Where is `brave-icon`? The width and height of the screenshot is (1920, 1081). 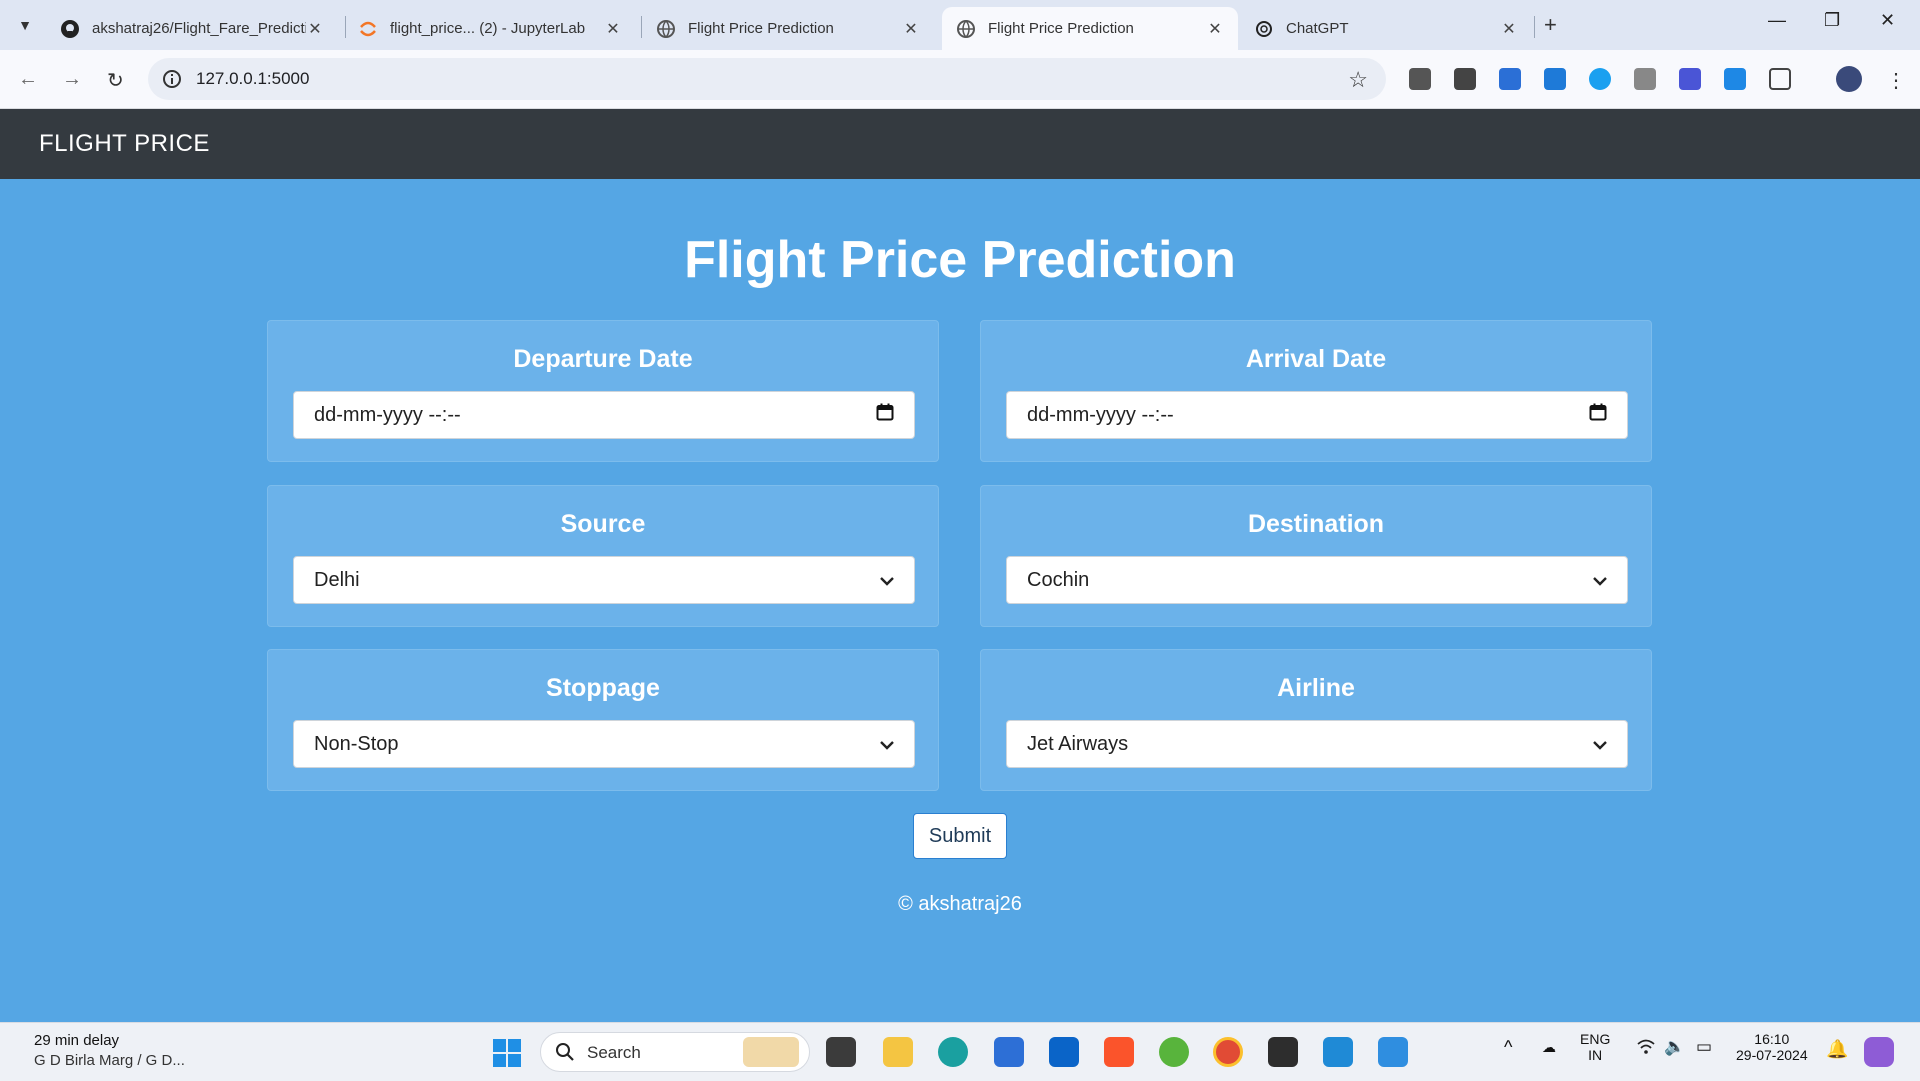
brave-icon is located at coordinates (1119, 1052).